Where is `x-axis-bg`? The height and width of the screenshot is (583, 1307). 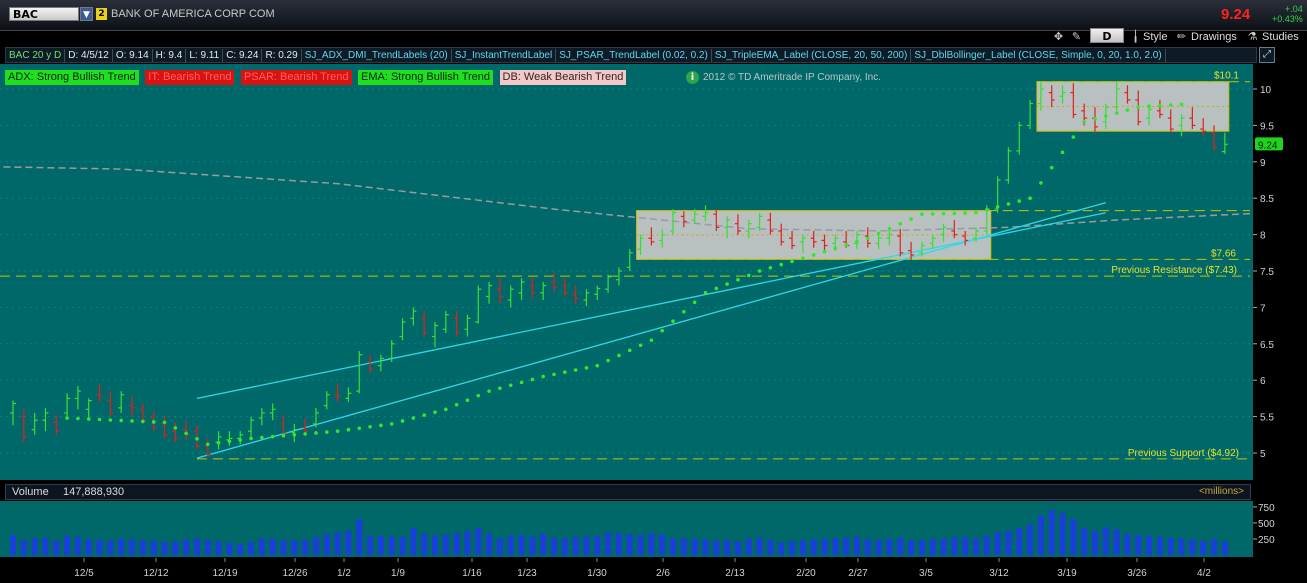
x-axis-bg is located at coordinates (653, 570).